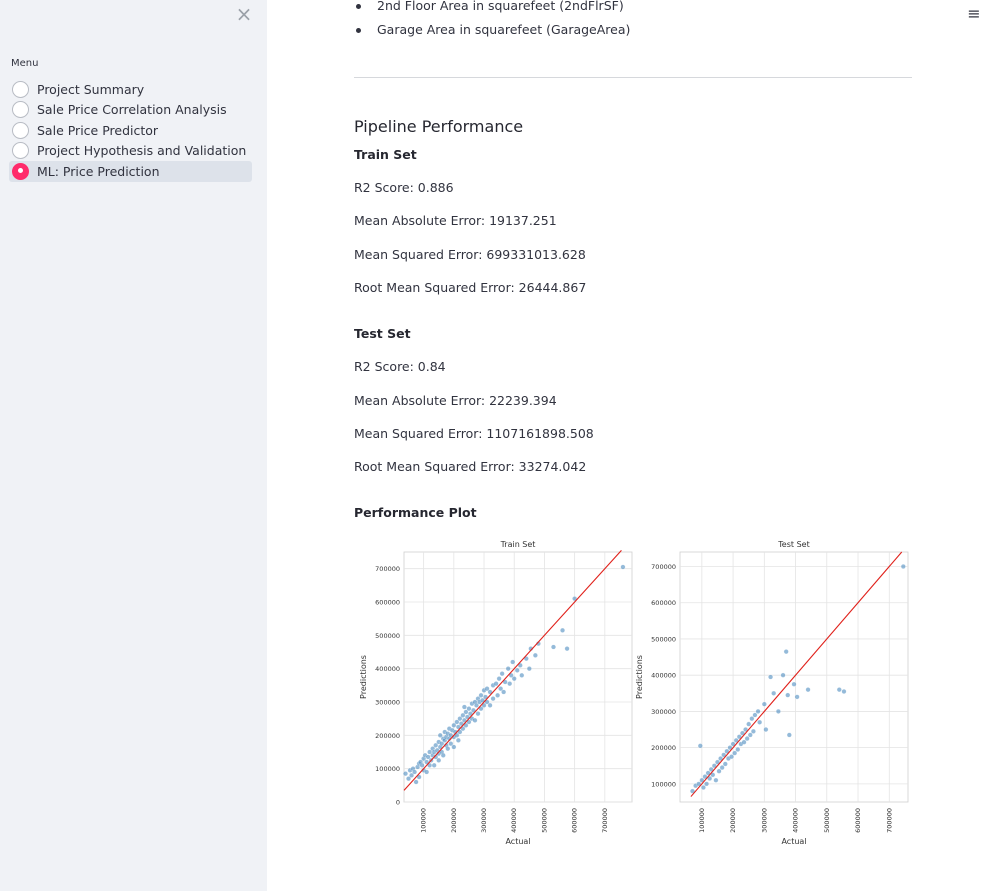 This screenshot has height=891, width=1002. What do you see at coordinates (470, 466) in the screenshot?
I see `test-rmse: Root Mean Squared Error: 33274.042` at bounding box center [470, 466].